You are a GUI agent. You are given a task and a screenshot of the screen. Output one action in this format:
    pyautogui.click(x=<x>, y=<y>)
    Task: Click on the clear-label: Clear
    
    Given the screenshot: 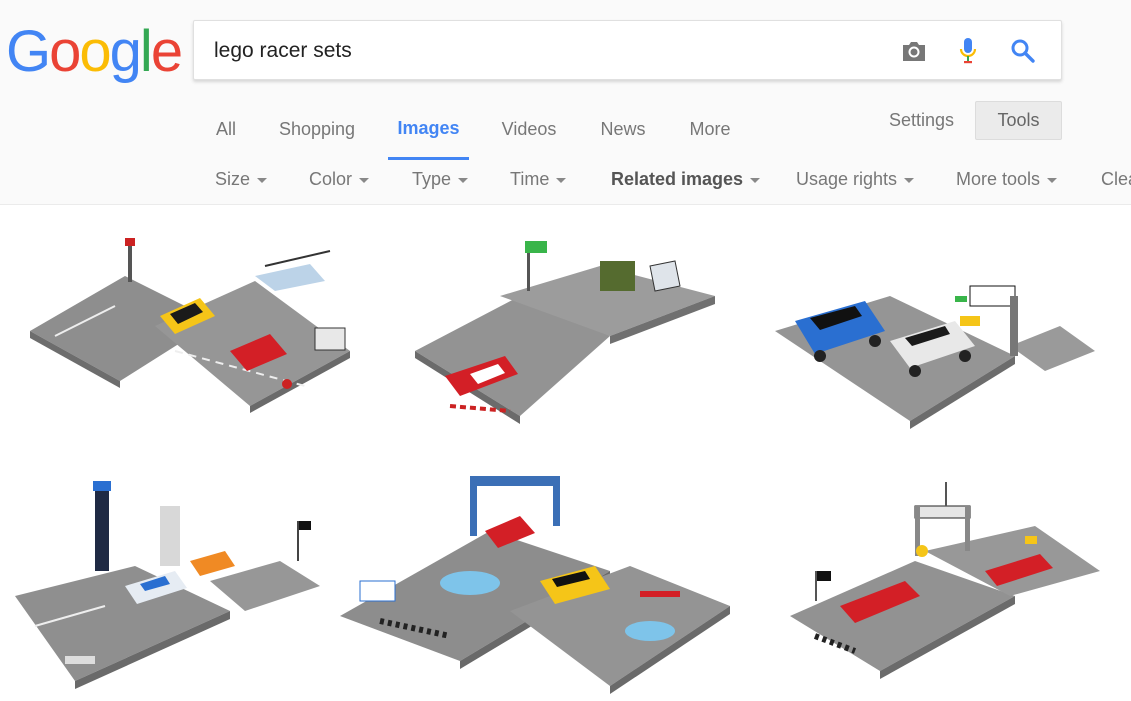 What is the action you would take?
    pyautogui.click(x=1116, y=178)
    